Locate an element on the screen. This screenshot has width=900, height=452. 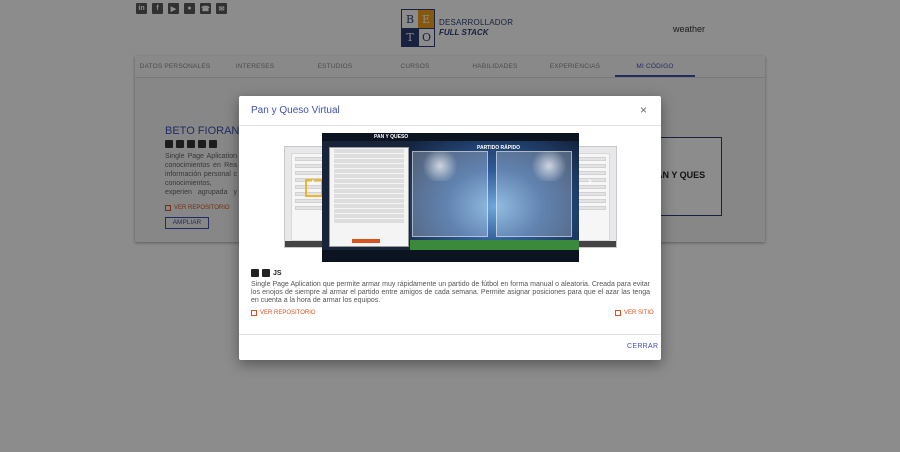
repo-link: VER REPOSITORIO is located at coordinates (283, 313).